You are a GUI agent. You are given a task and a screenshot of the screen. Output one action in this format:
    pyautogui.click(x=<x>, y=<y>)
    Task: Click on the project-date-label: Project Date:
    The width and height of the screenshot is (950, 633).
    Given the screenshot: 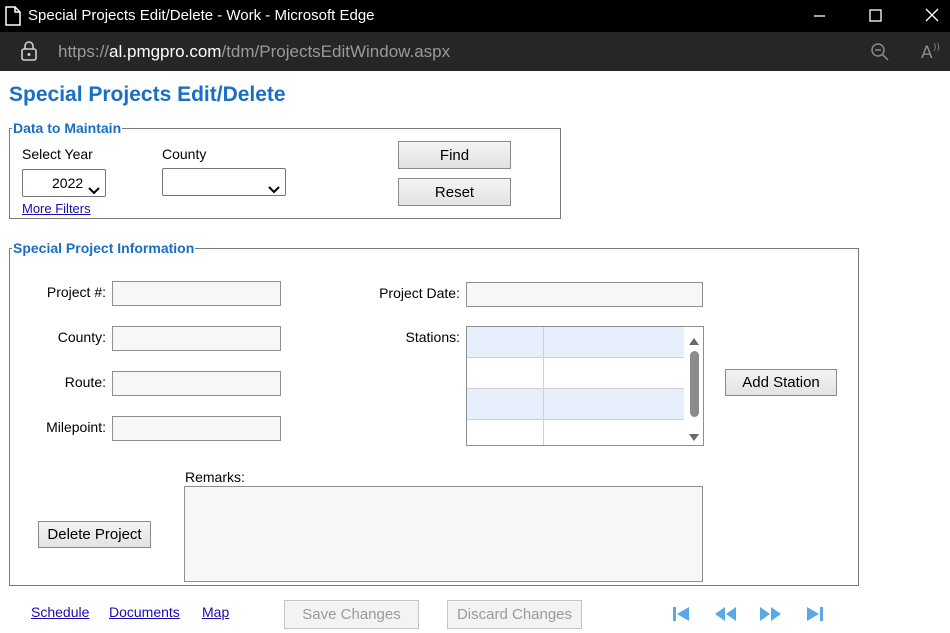 What is the action you would take?
    pyautogui.click(x=419, y=293)
    